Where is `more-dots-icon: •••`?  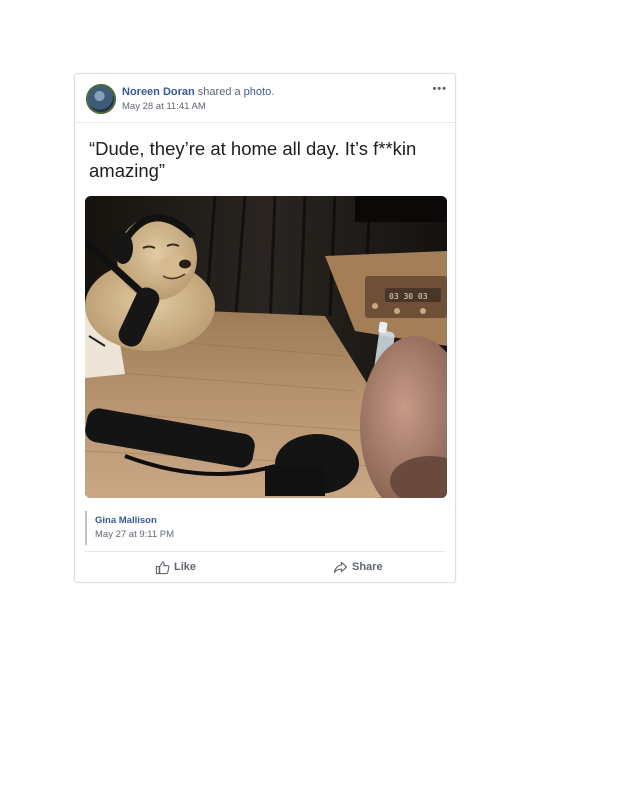 more-dots-icon: ••• is located at coordinates (439, 89).